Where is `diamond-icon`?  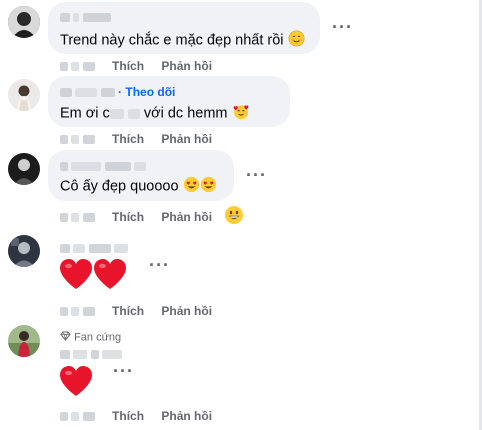
diamond-icon is located at coordinates (65, 337).